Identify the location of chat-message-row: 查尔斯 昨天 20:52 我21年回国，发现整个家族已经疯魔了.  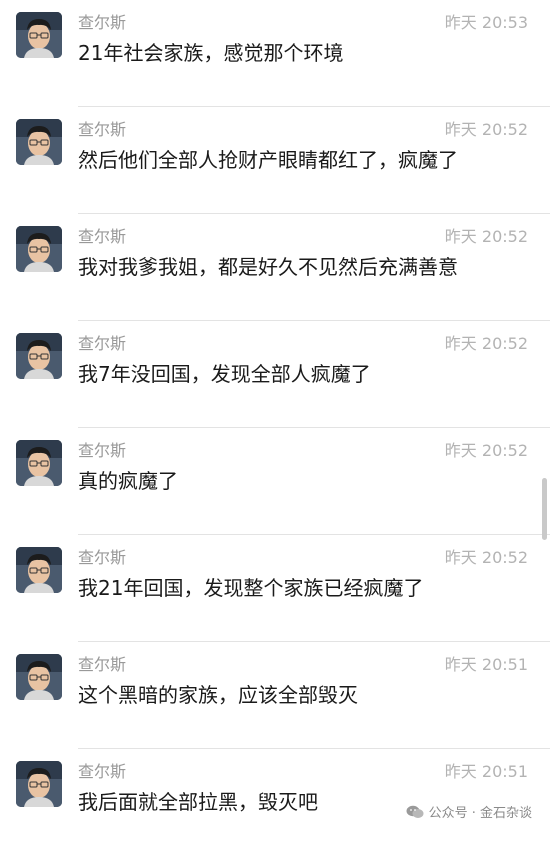
(275, 588).